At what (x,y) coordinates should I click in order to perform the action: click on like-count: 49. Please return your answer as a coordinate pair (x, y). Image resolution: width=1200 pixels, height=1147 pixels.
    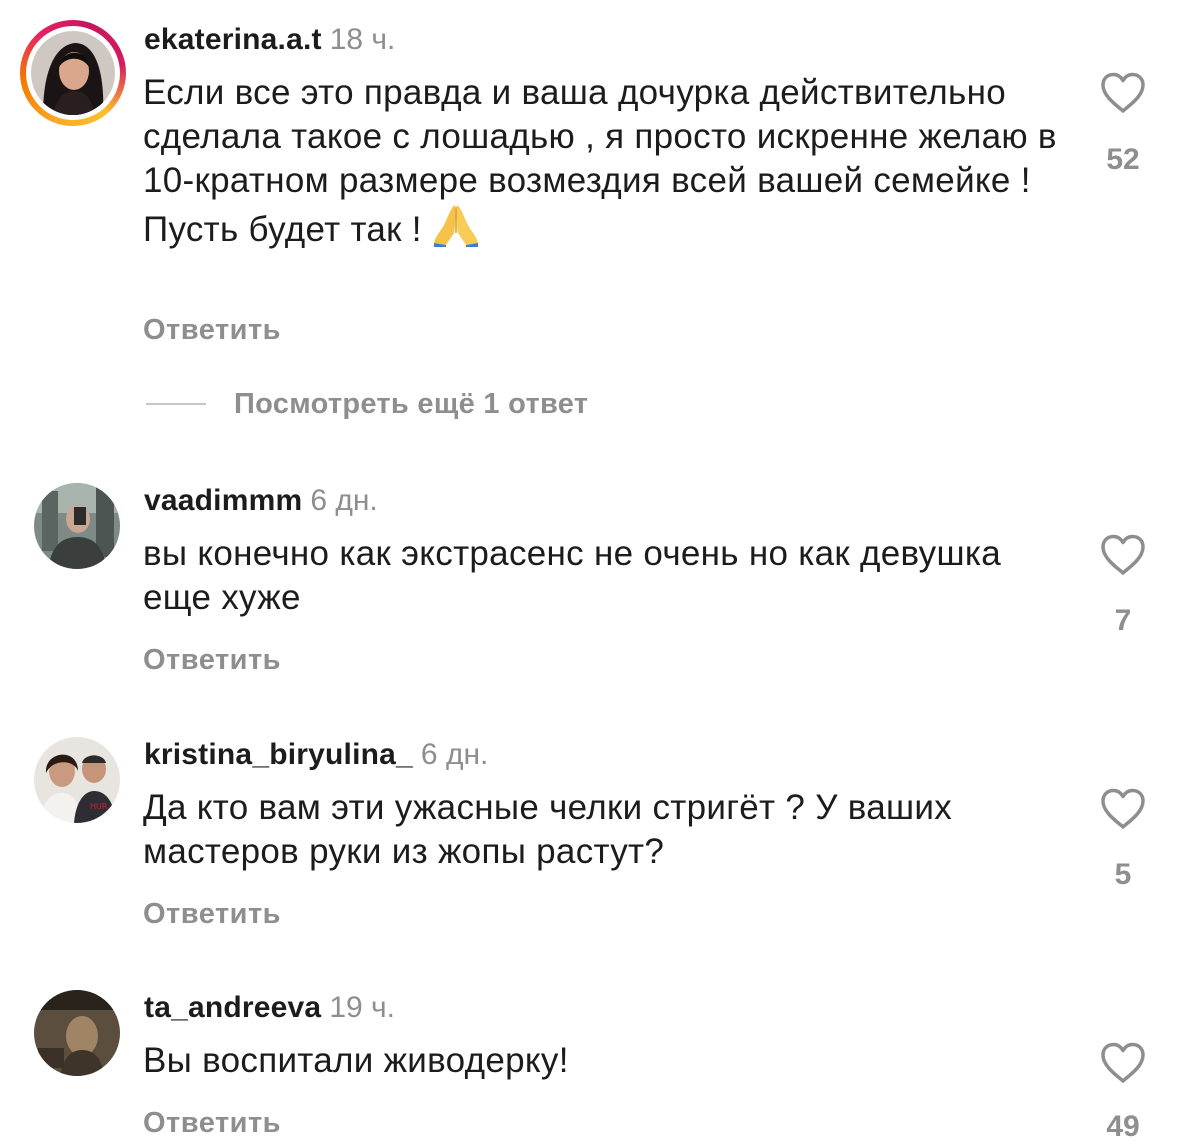
    Looking at the image, I should click on (1123, 1126).